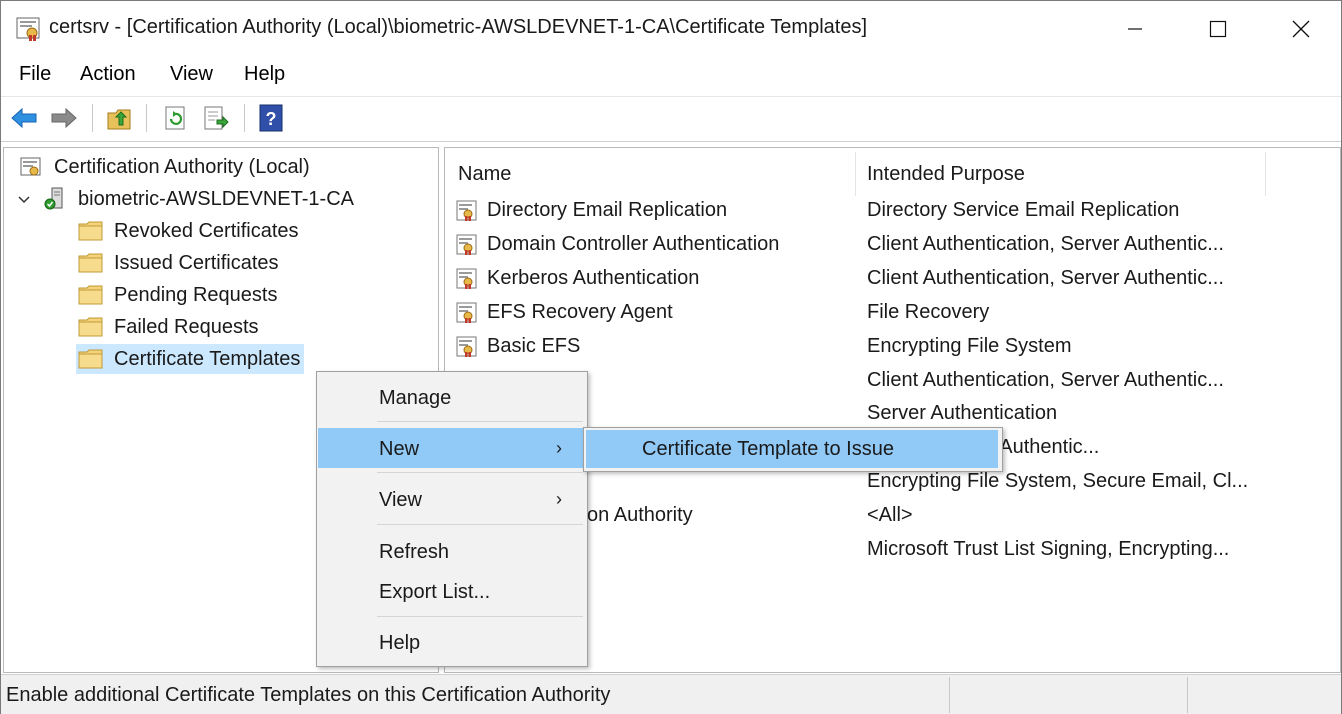 The width and height of the screenshot is (1342, 714). I want to click on close-icon, so click(1301, 28).